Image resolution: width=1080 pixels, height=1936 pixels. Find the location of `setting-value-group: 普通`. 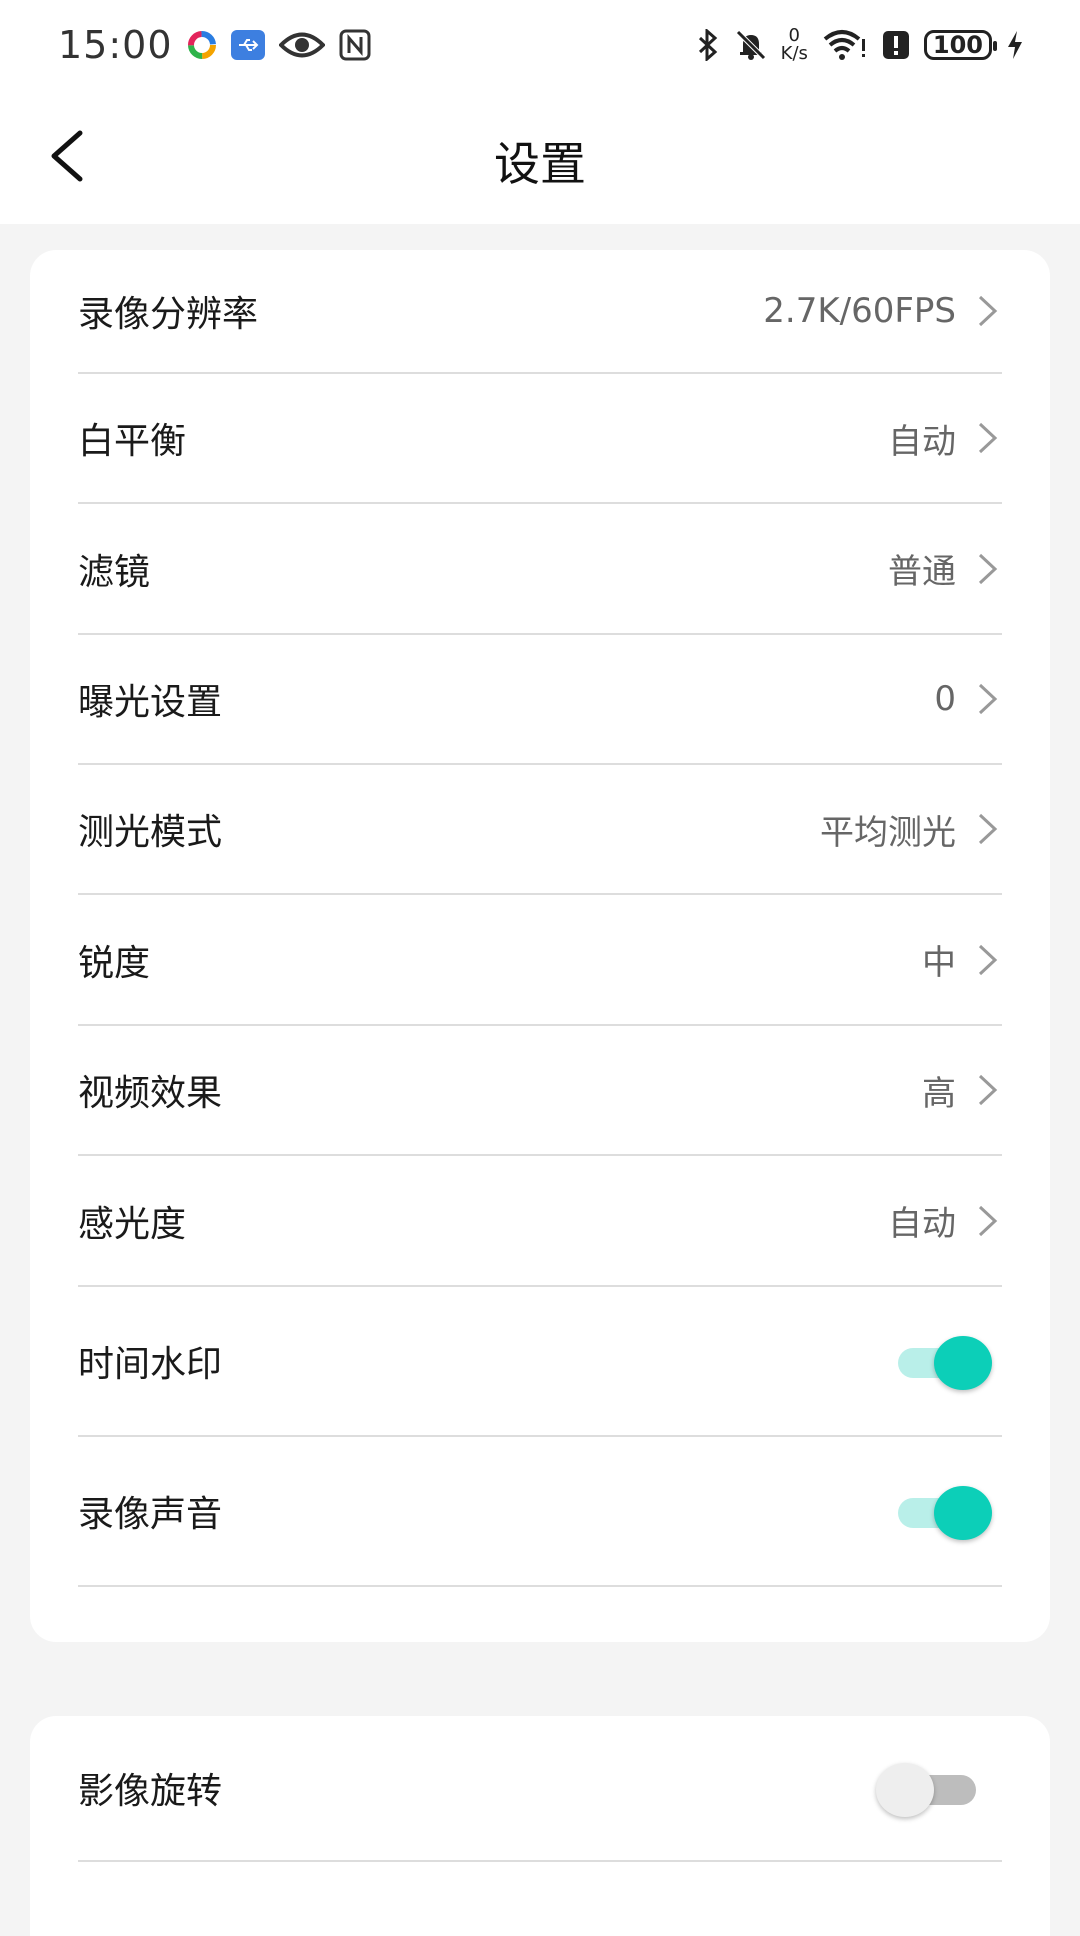

setting-value-group: 普通 is located at coordinates (945, 568).